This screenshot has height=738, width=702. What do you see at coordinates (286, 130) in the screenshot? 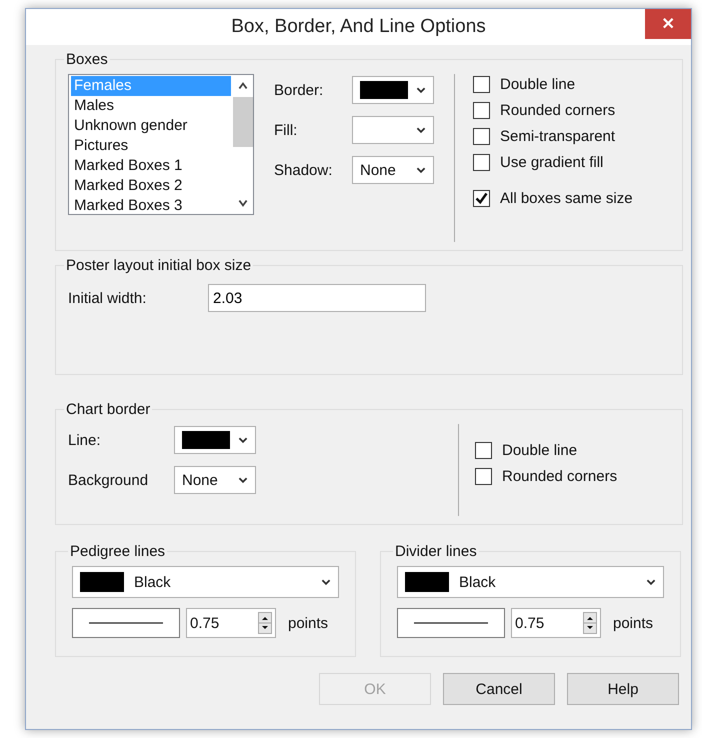
I see `field-label: Fill:` at bounding box center [286, 130].